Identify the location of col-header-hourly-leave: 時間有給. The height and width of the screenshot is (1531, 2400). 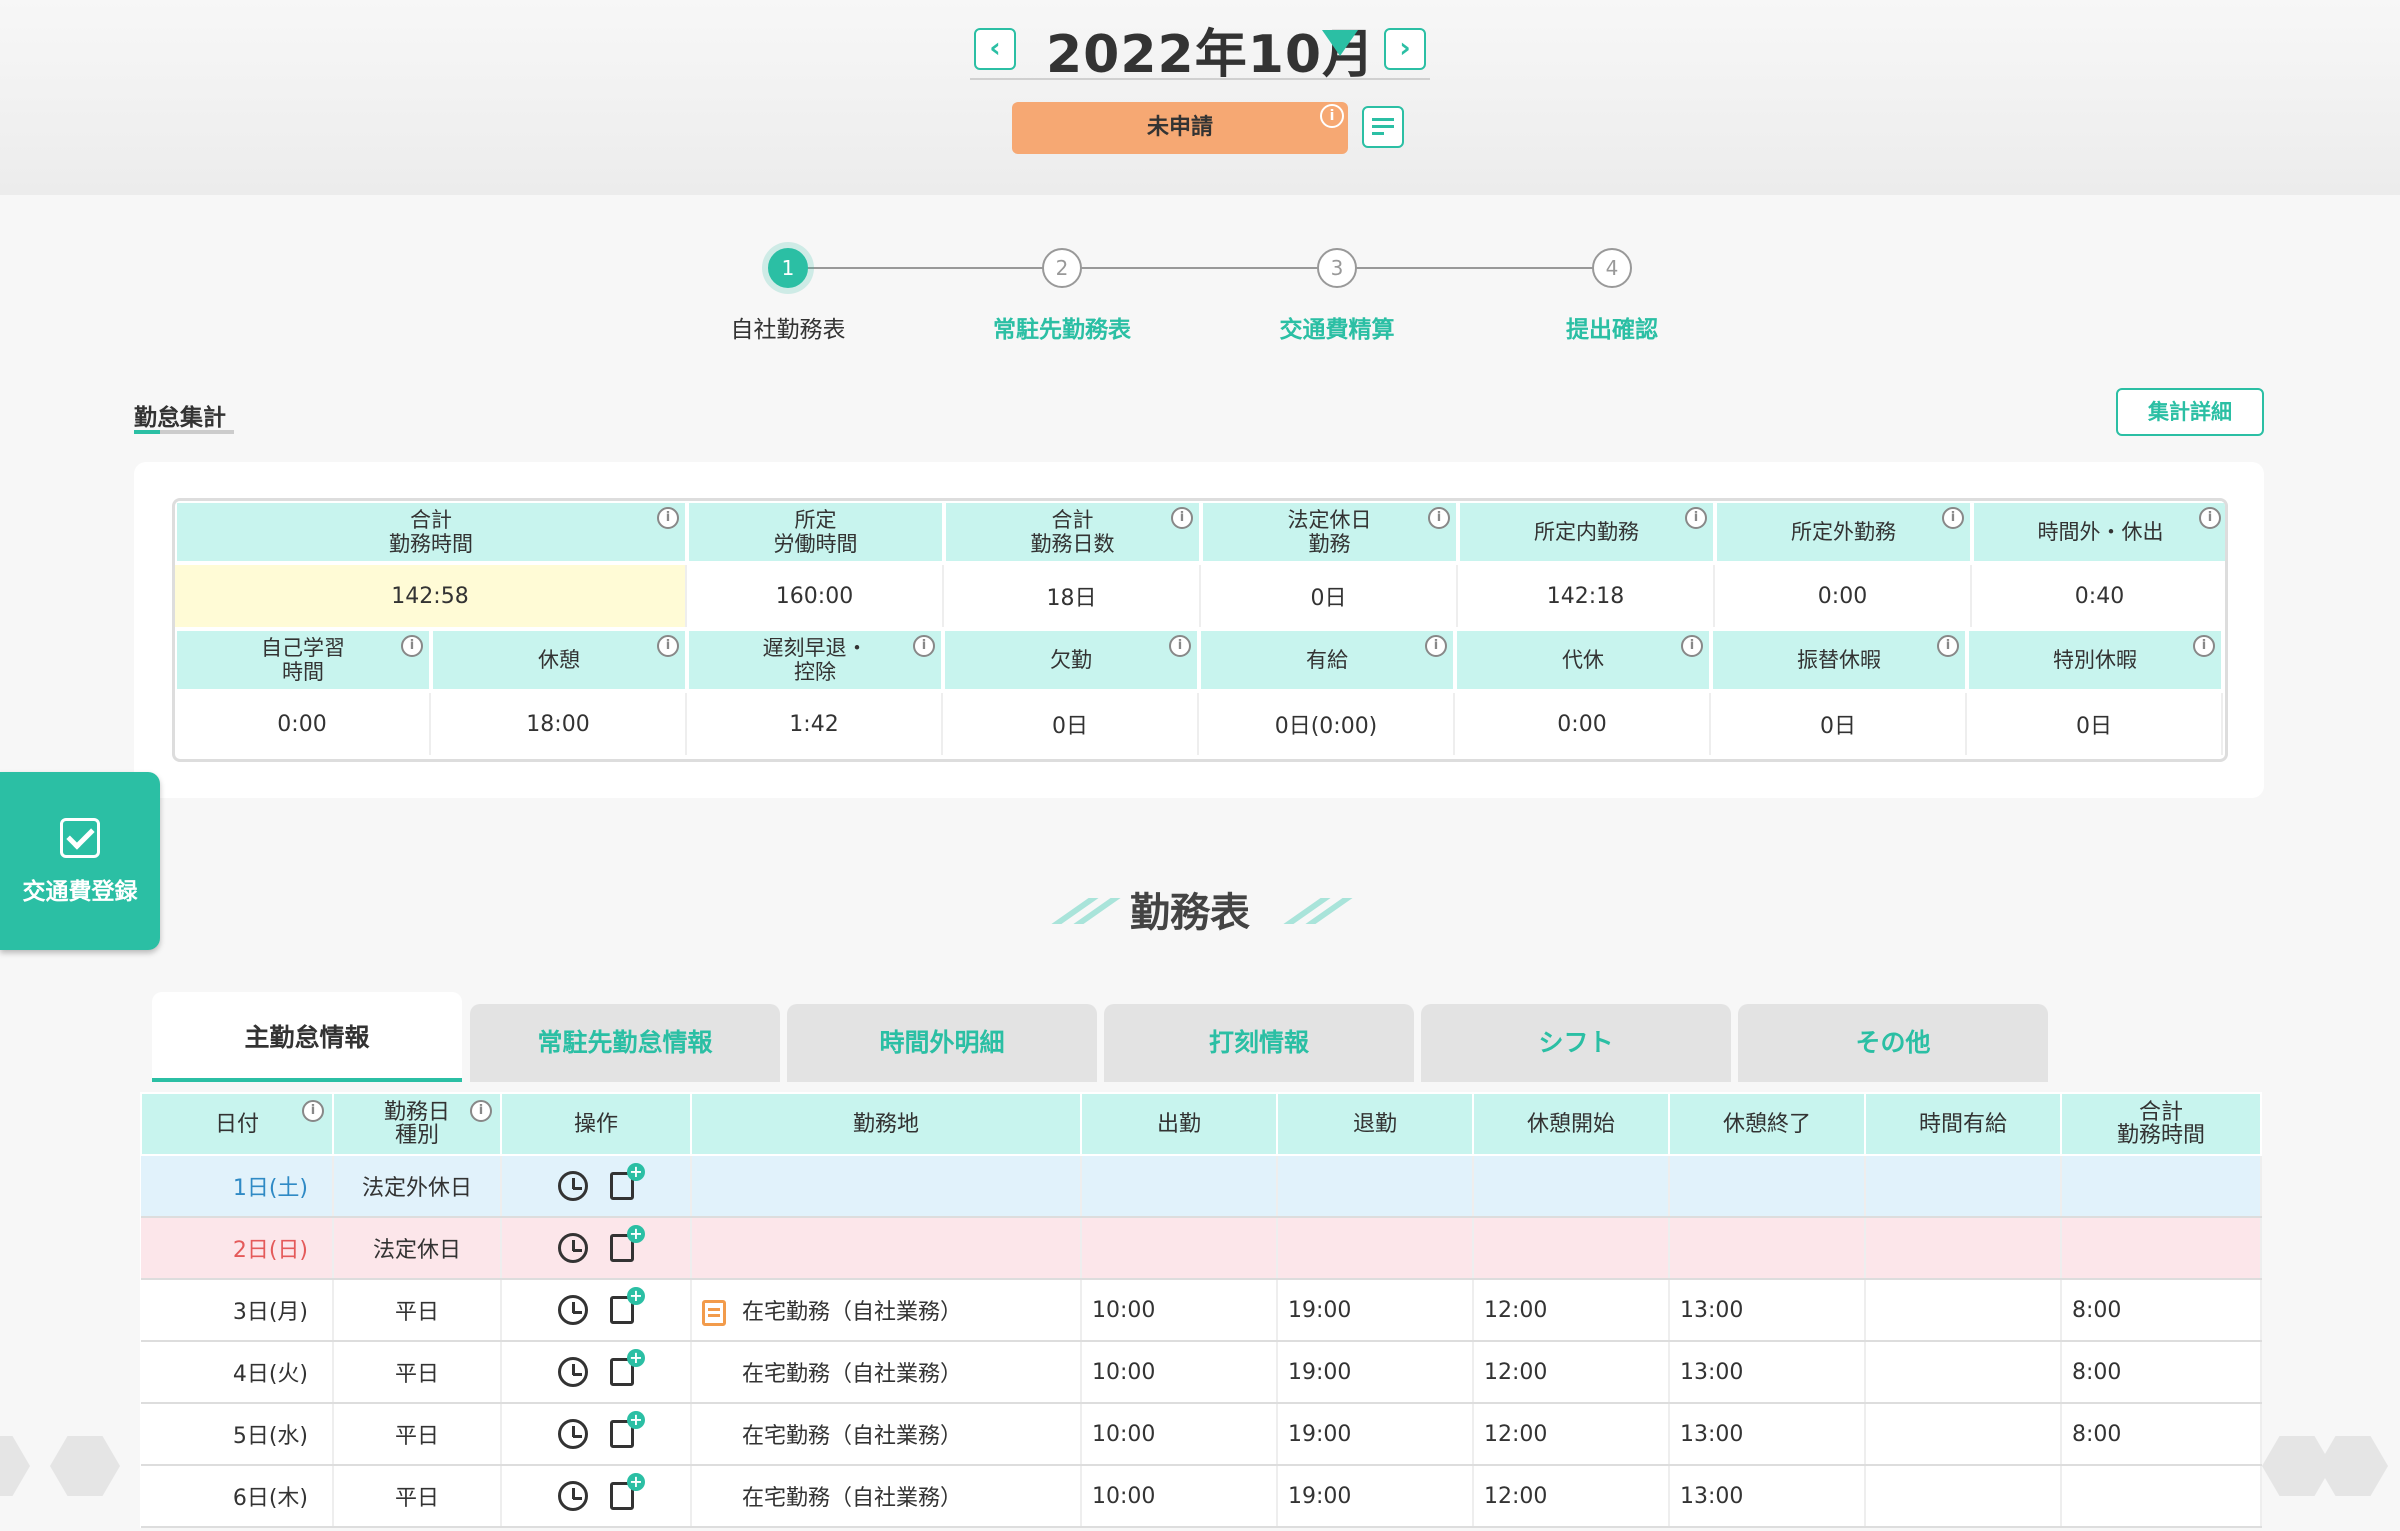
(1963, 1124).